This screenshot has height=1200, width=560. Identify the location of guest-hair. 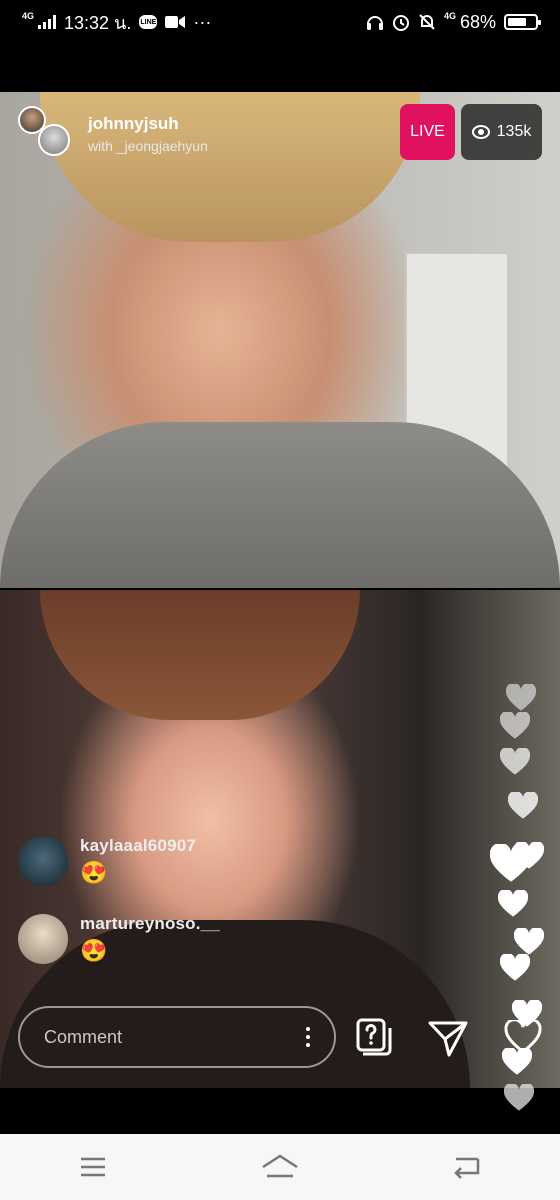
(200, 655).